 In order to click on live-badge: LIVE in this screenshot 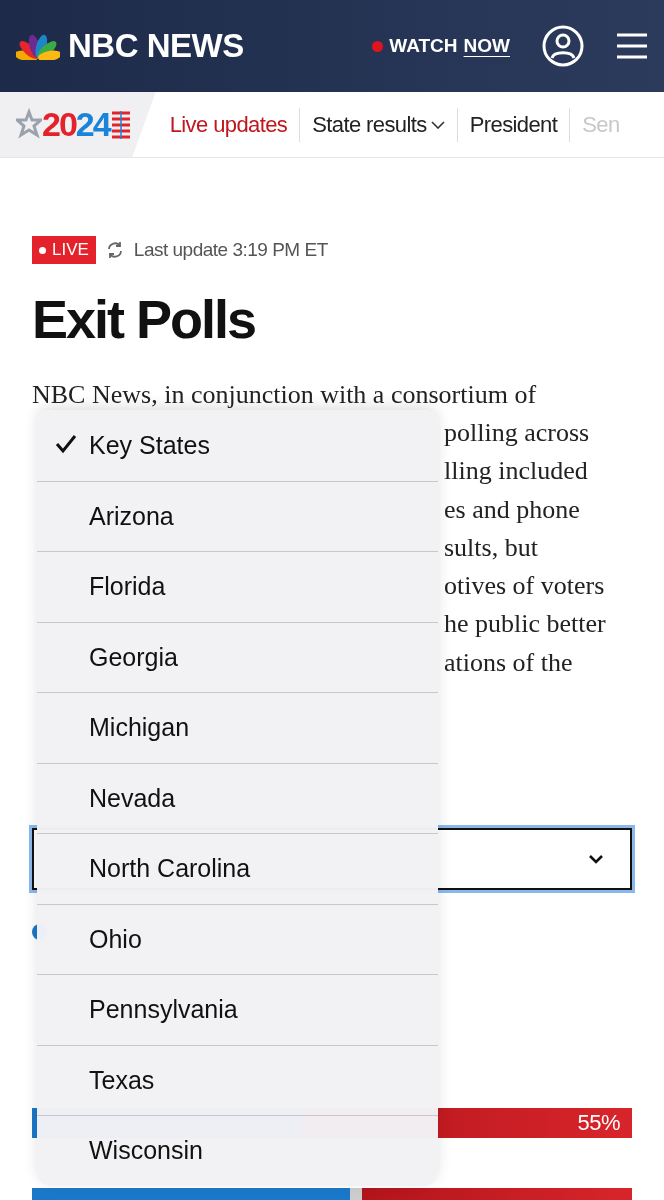, I will do `click(64, 250)`.